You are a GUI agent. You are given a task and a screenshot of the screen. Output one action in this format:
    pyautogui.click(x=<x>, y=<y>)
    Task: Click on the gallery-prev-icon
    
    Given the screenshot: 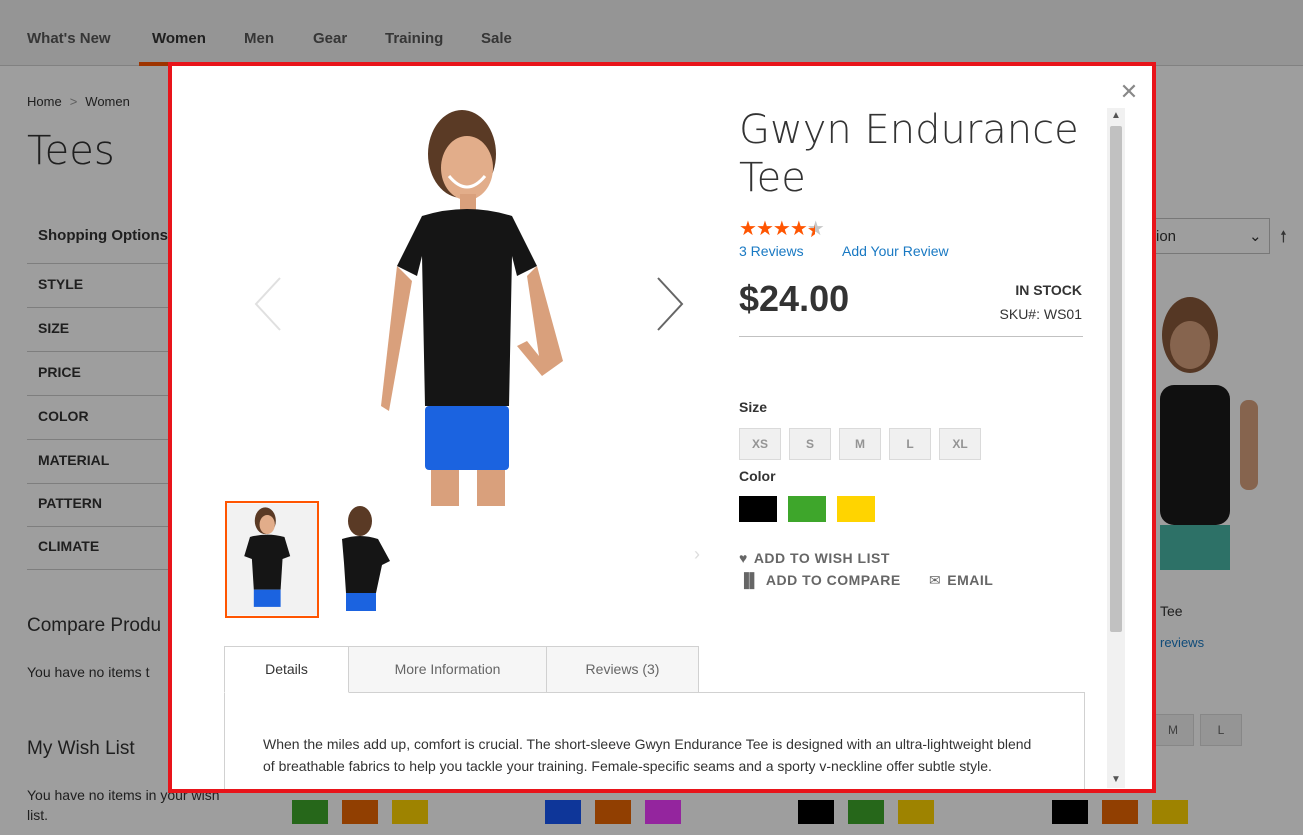 What is the action you would take?
    pyautogui.click(x=268, y=304)
    